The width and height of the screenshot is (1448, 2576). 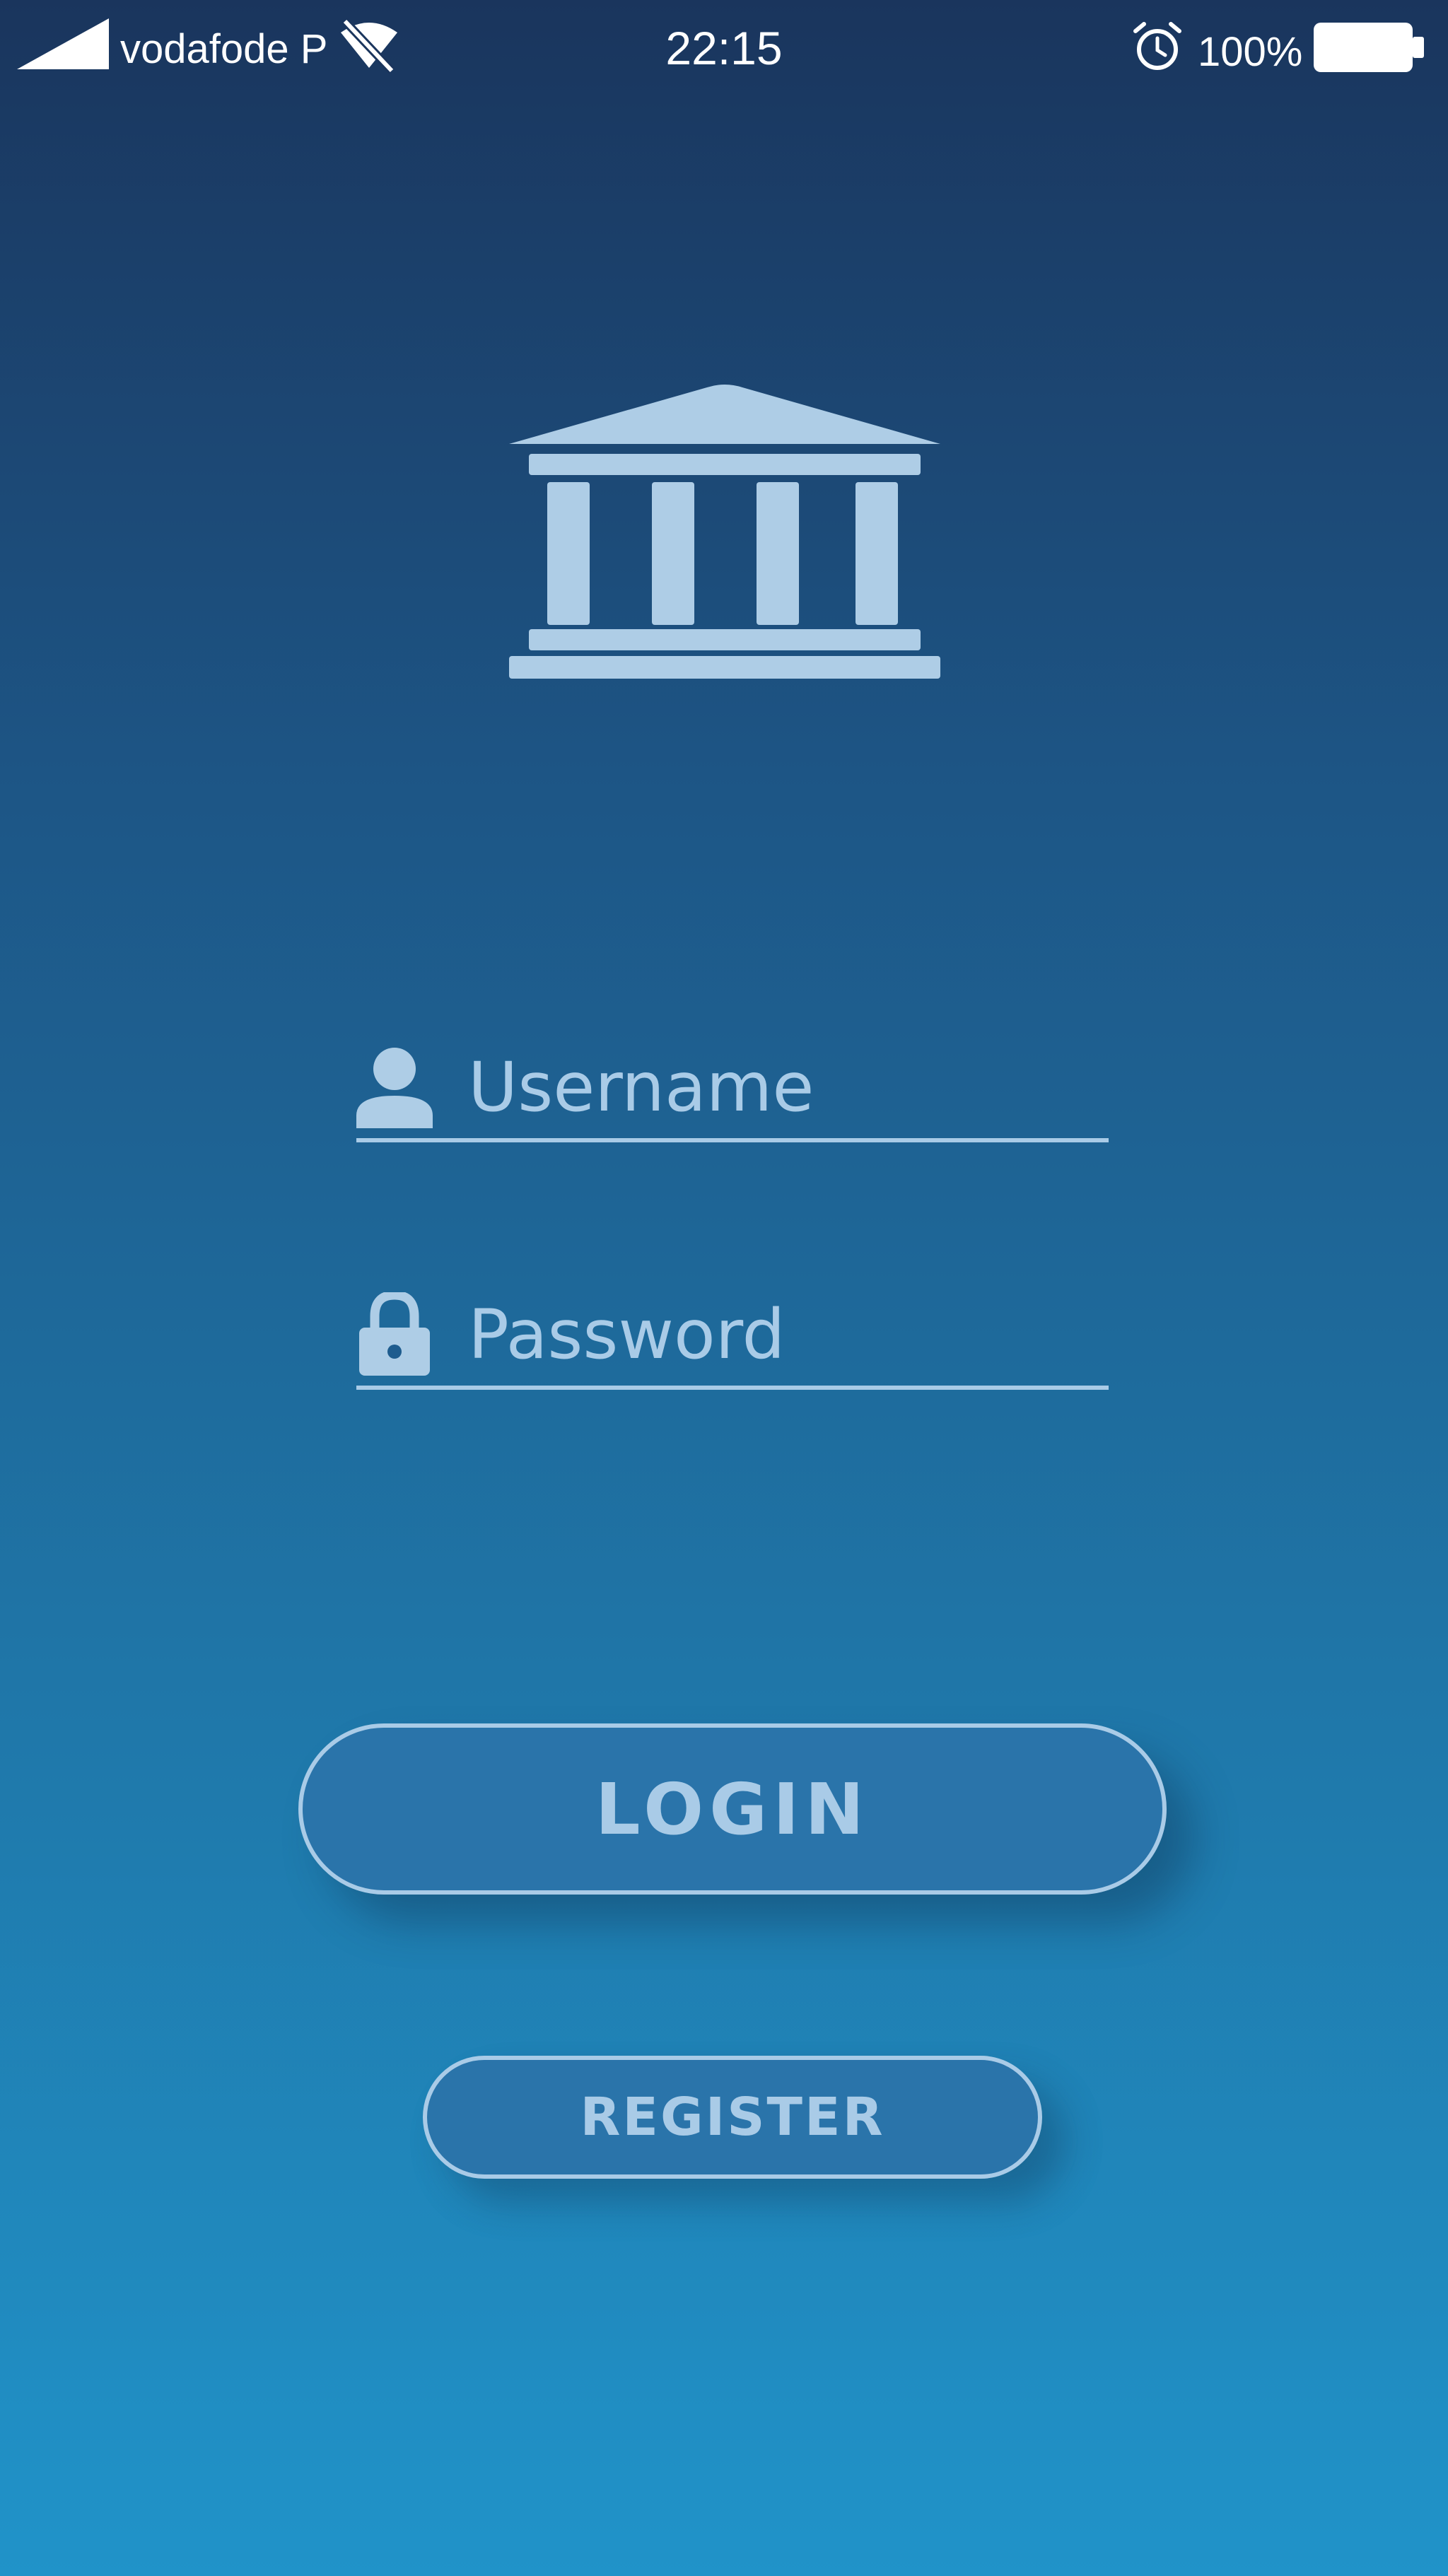 I want to click on password-input, so click(x=782, y=1335).